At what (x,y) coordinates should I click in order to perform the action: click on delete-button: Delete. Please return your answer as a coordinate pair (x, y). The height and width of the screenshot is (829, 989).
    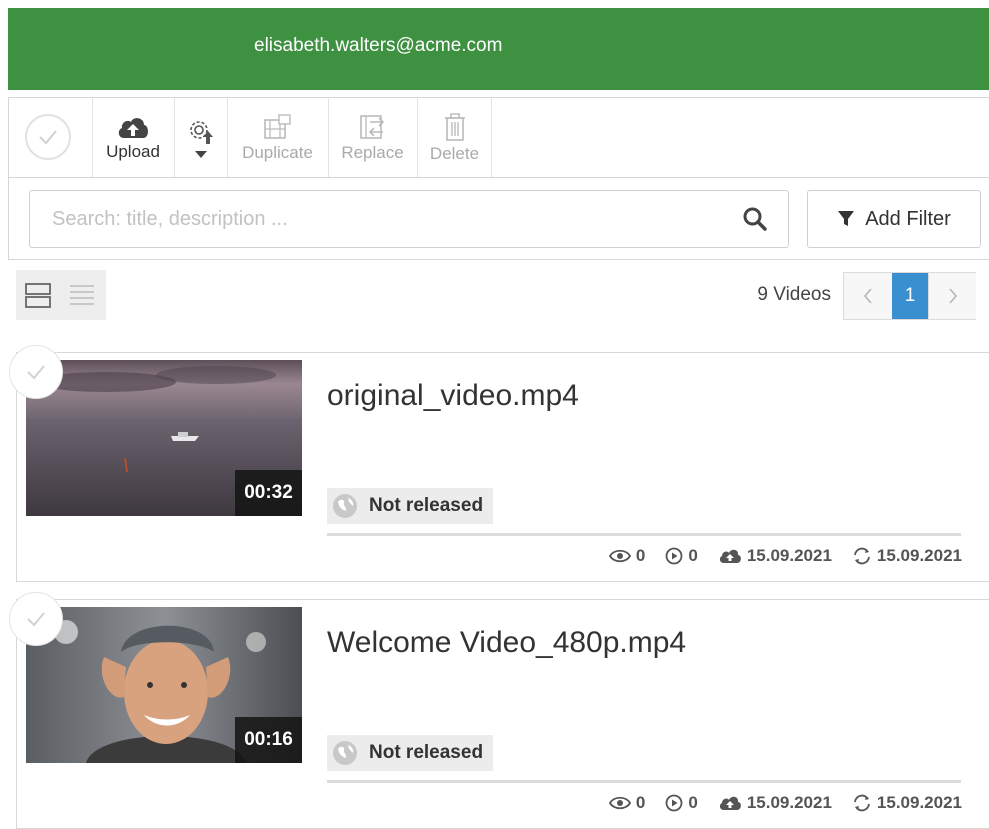
    Looking at the image, I should click on (454, 137).